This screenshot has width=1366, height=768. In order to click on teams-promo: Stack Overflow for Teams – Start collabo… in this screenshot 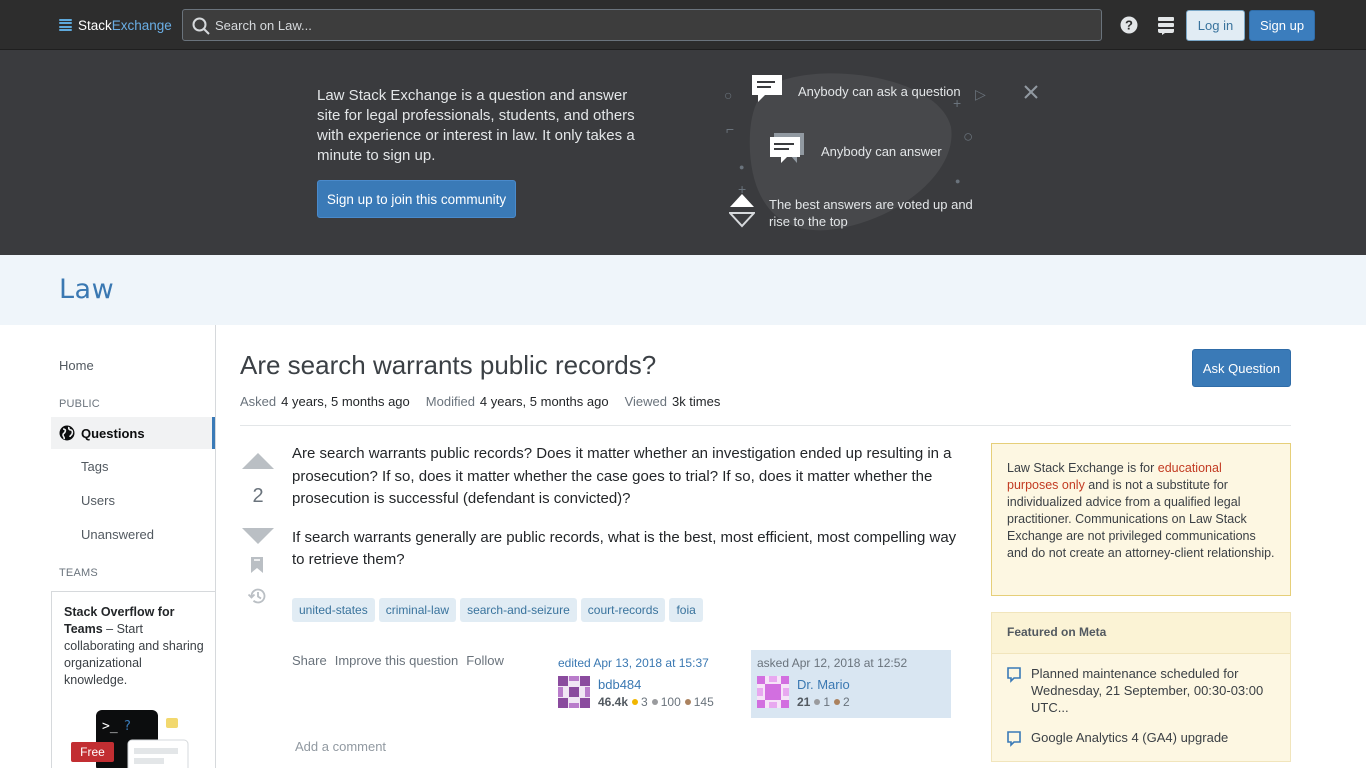, I will do `click(133, 679)`.